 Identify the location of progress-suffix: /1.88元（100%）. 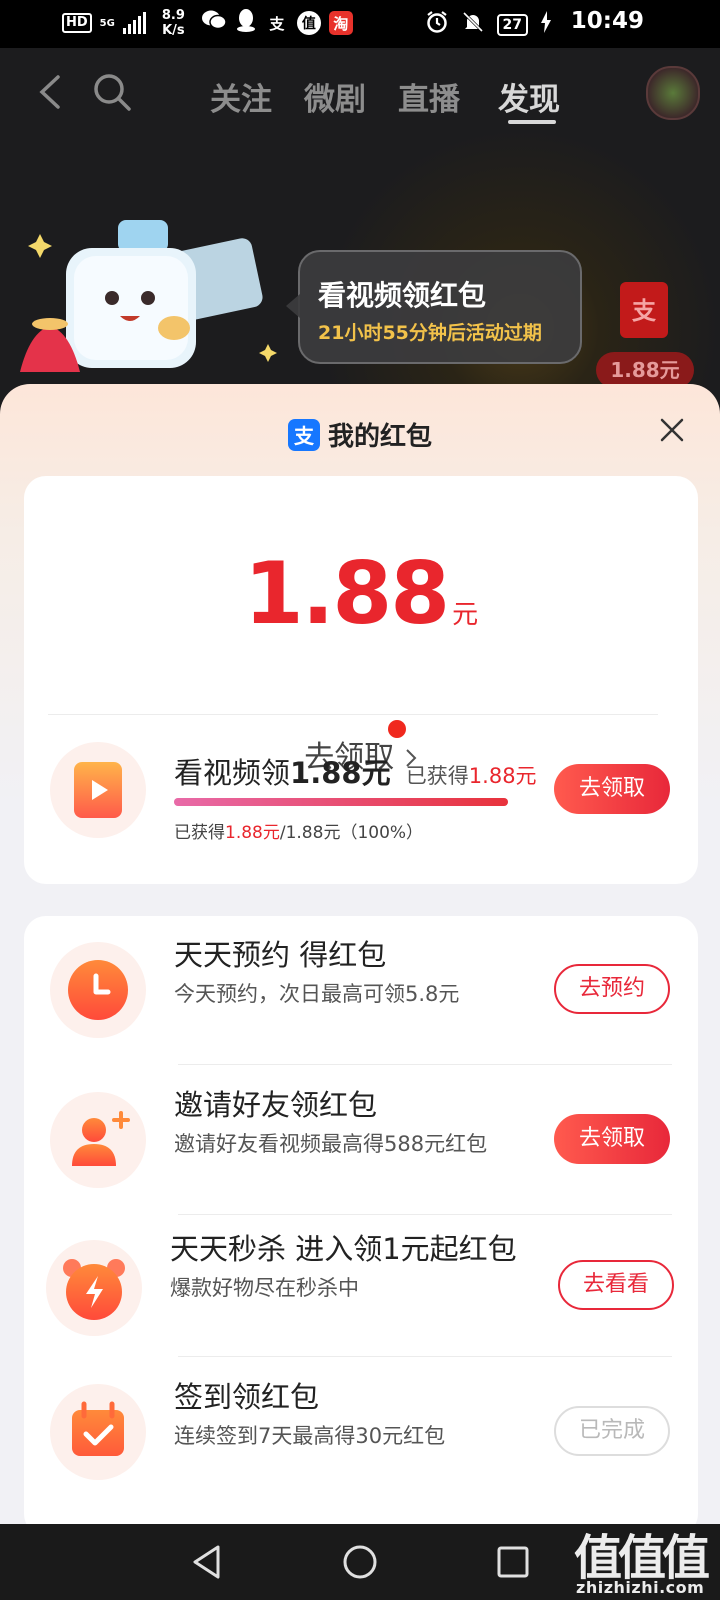
(351, 833).